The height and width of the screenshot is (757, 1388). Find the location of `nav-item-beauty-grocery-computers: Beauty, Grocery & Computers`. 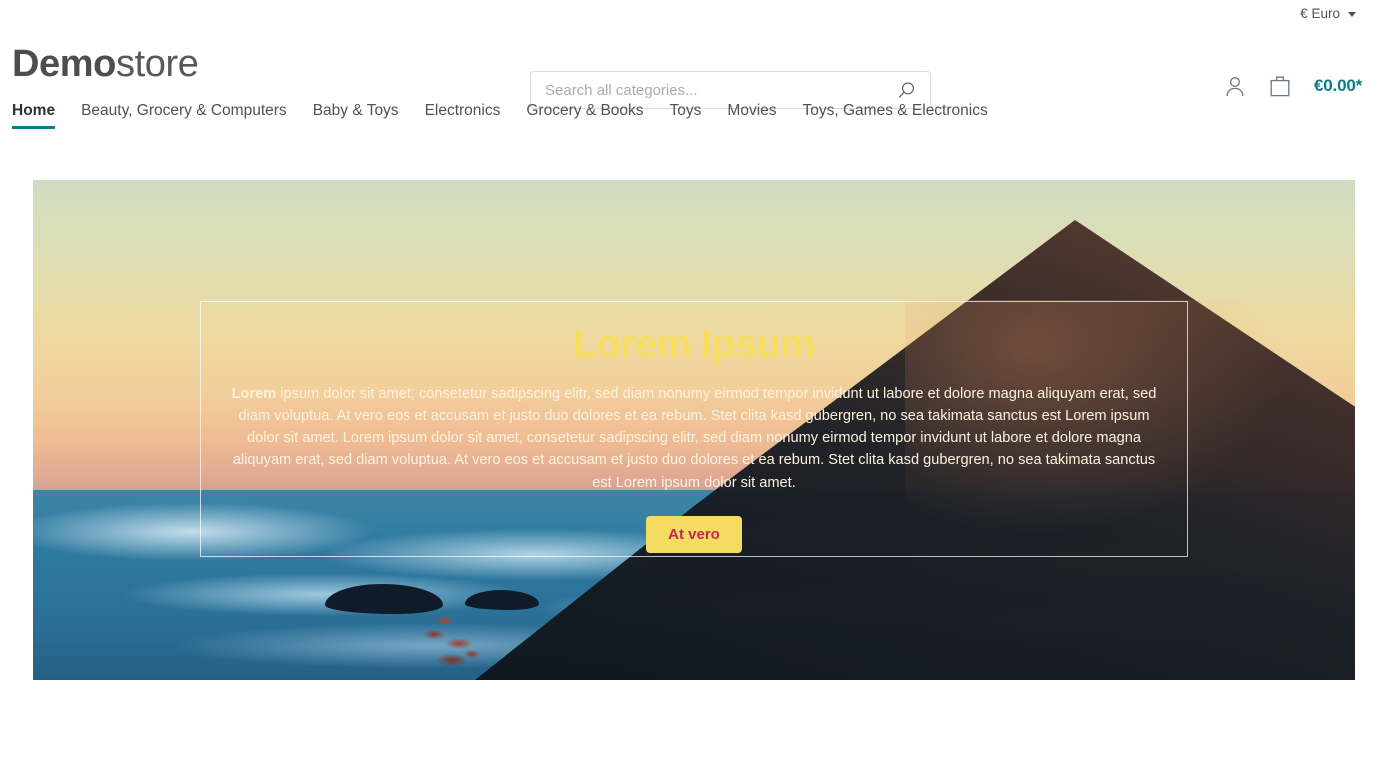

nav-item-beauty-grocery-computers: Beauty, Grocery & Computers is located at coordinates (184, 115).